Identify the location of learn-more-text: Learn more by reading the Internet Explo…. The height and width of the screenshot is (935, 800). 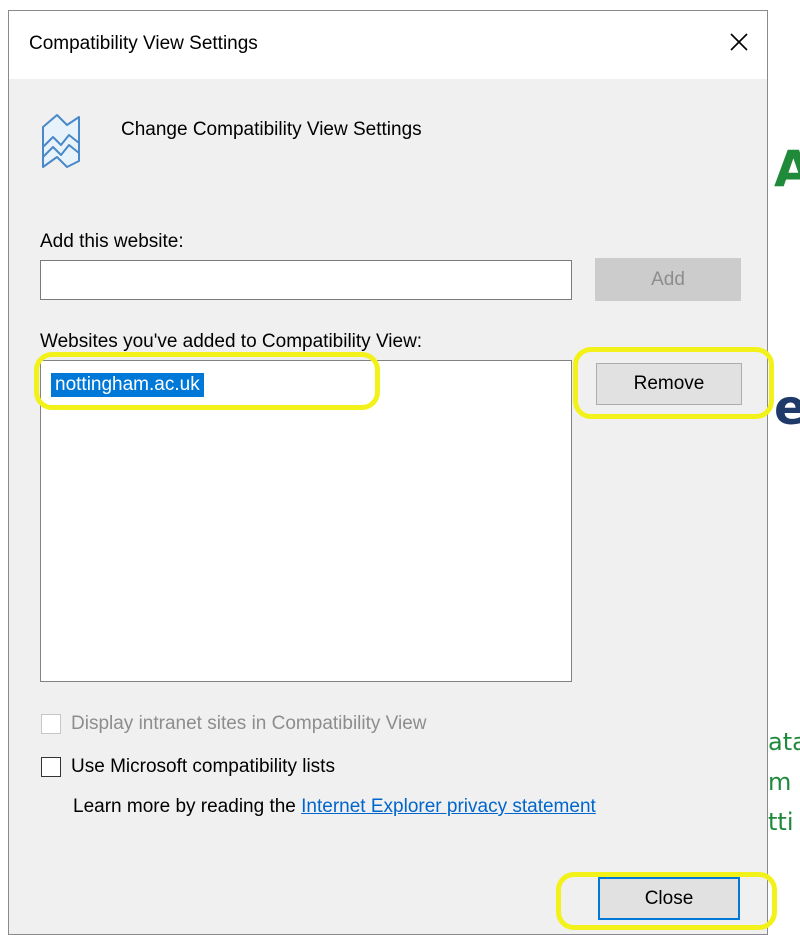
(334, 807).